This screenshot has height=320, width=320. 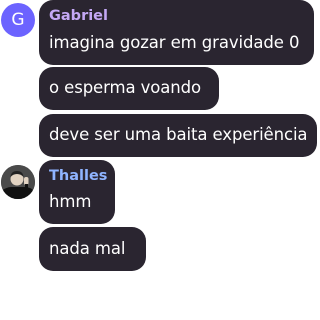 I want to click on message-bubble-thalles-2: nada mal, so click(x=92, y=249).